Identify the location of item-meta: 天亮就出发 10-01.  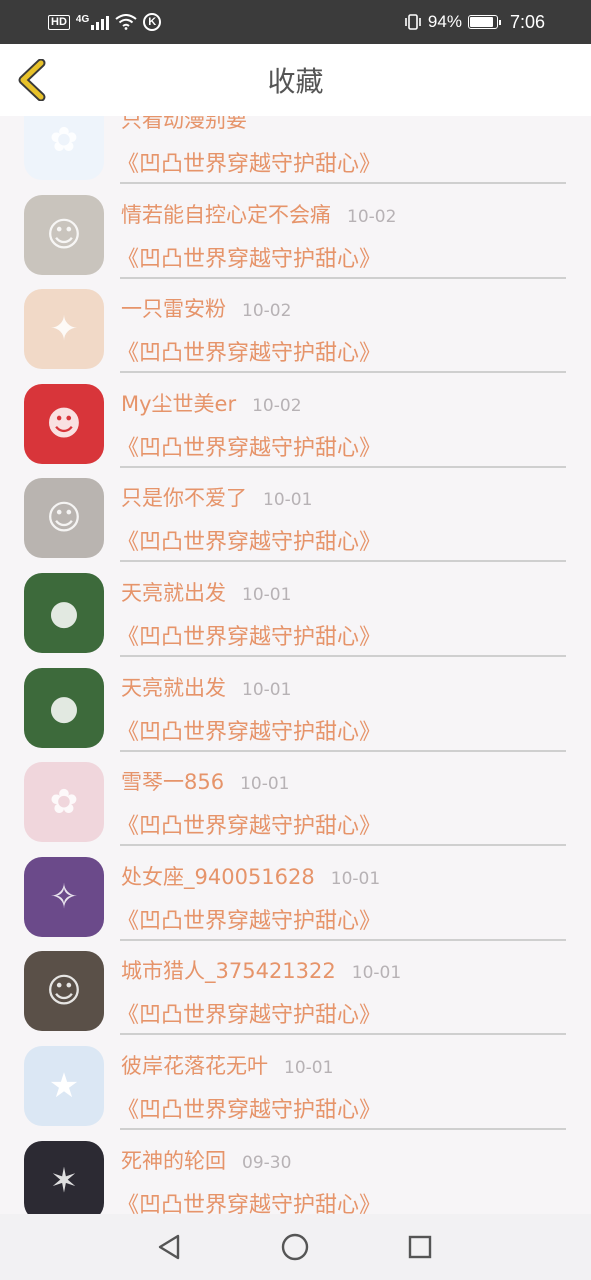
(206, 687).